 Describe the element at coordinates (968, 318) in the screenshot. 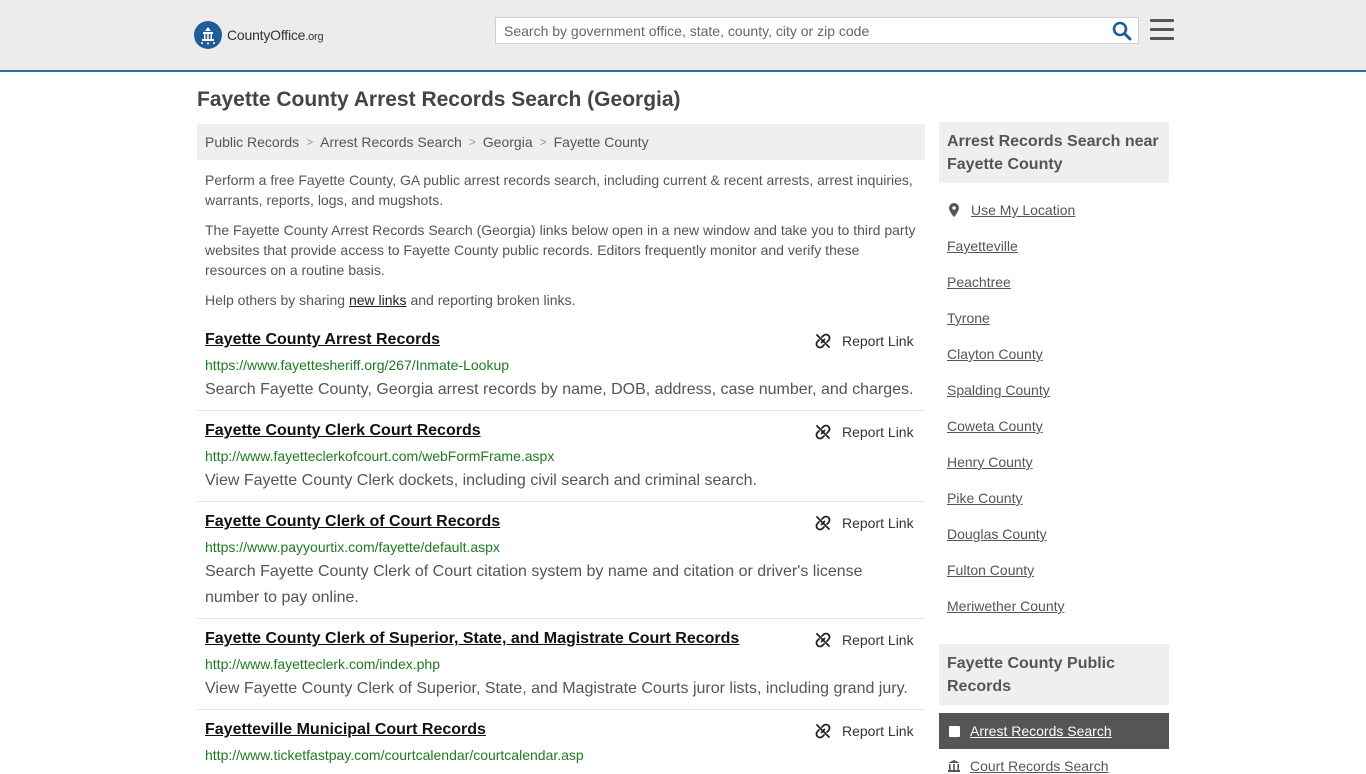

I see `sidebar-item-tyrone: Tyrone` at that location.